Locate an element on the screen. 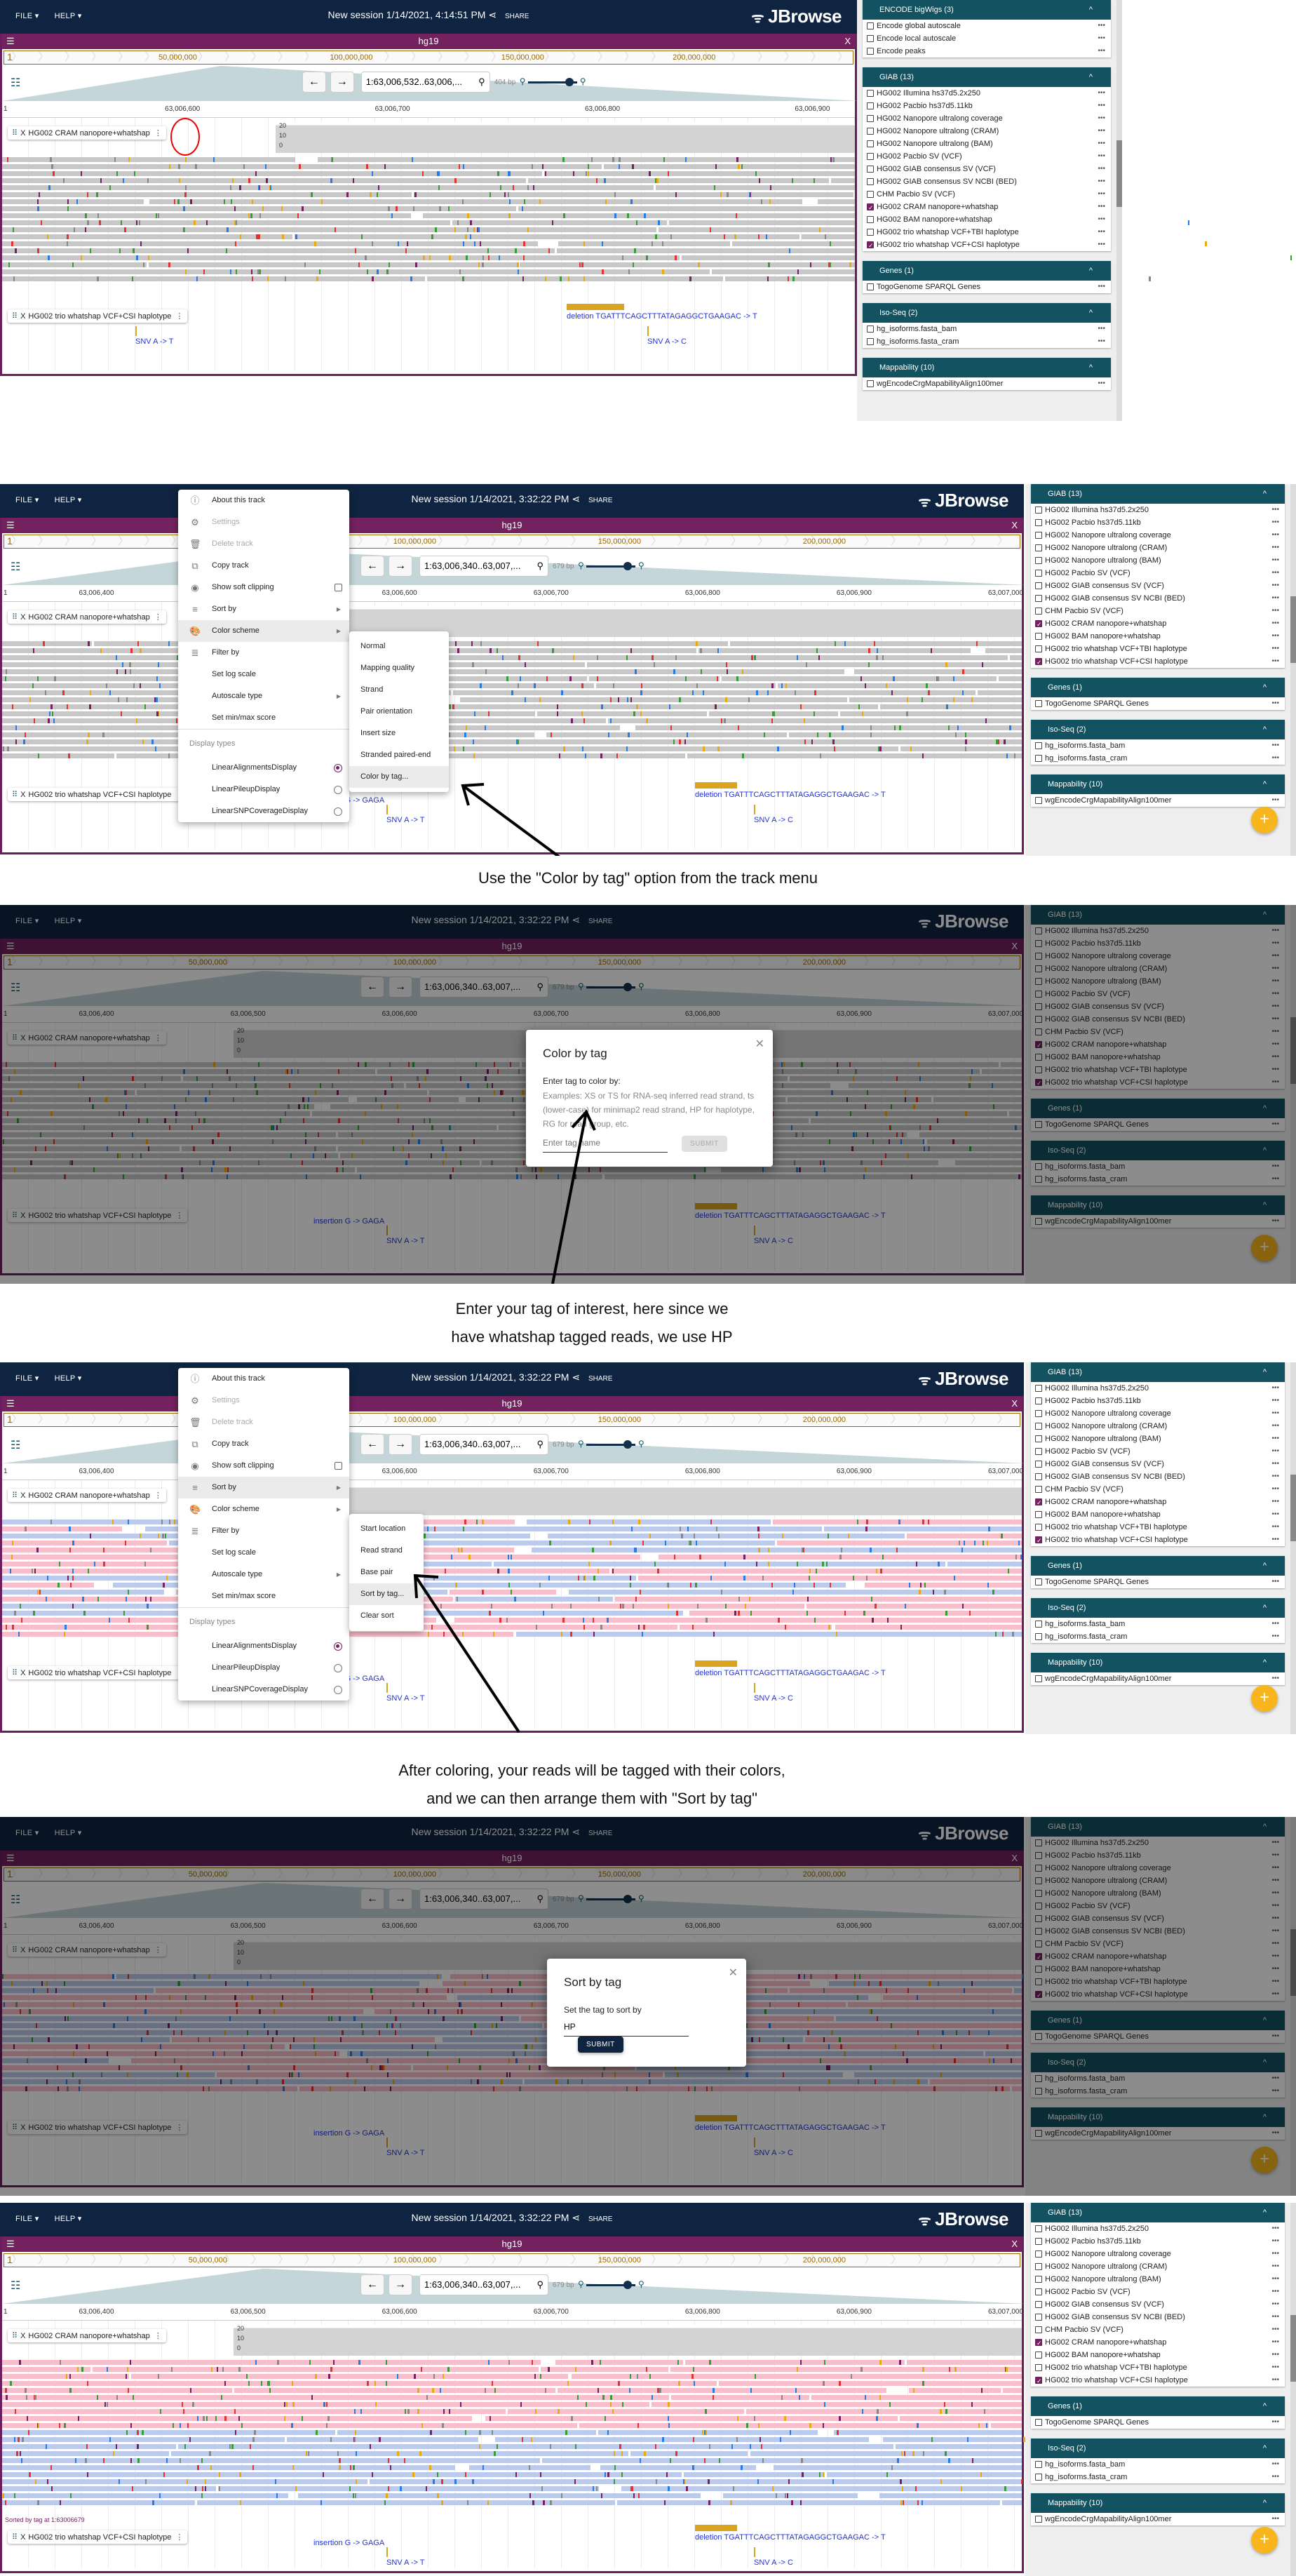 The image size is (1296, 2576). track-item: Encode global autoscale ••• is located at coordinates (987, 26).